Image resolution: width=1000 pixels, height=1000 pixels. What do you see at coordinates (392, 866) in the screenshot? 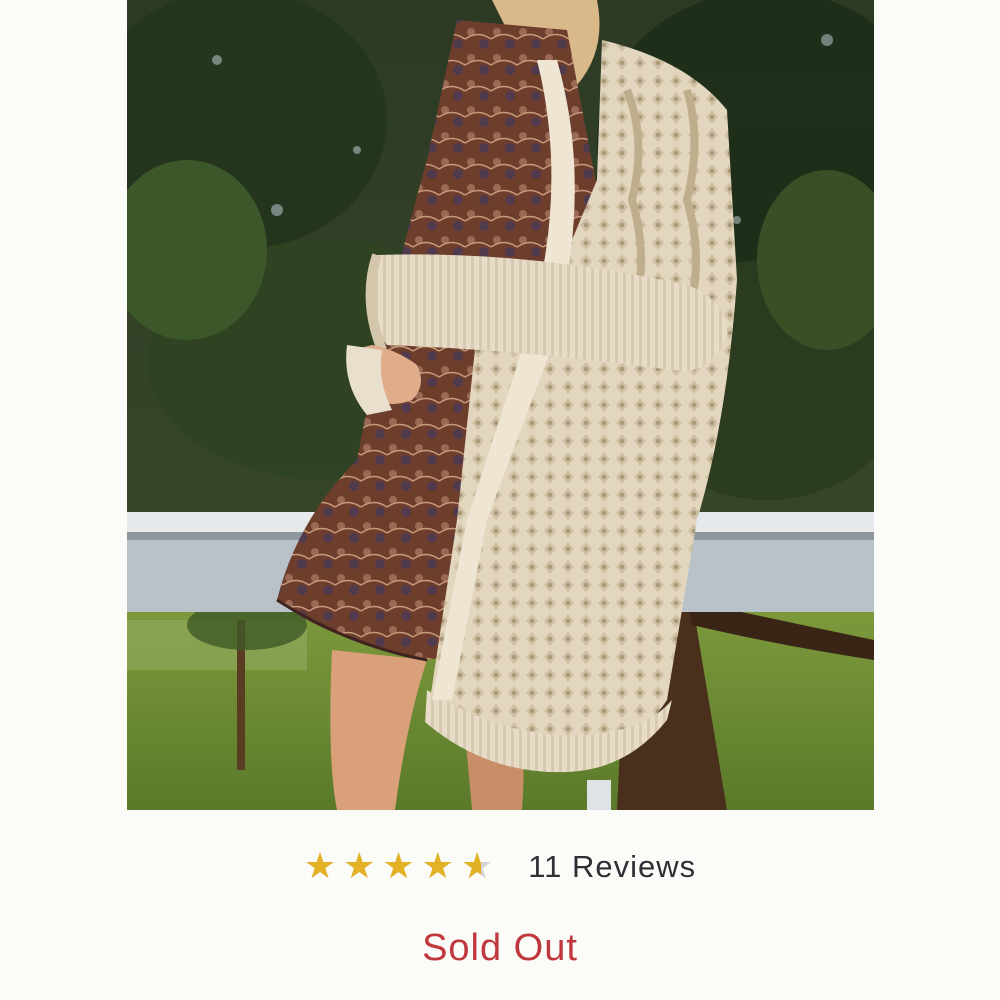
I see `star-rating-filled: ★★★★★` at bounding box center [392, 866].